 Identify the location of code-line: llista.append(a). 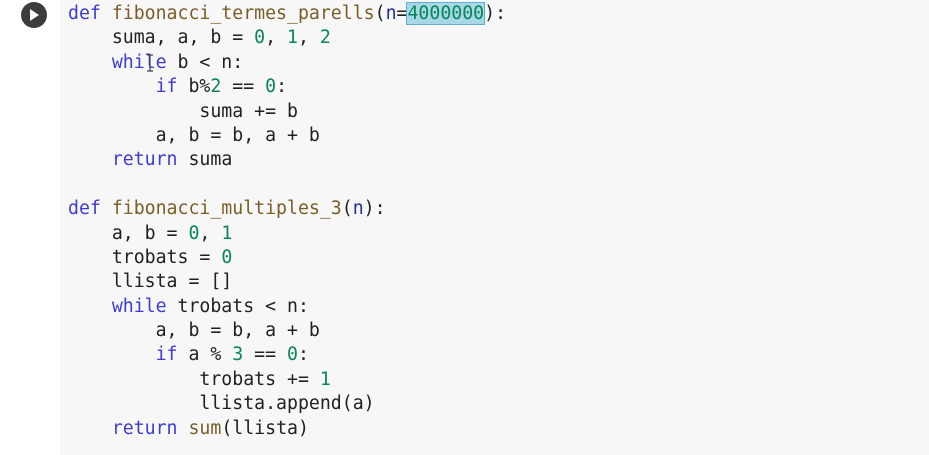
(287, 404).